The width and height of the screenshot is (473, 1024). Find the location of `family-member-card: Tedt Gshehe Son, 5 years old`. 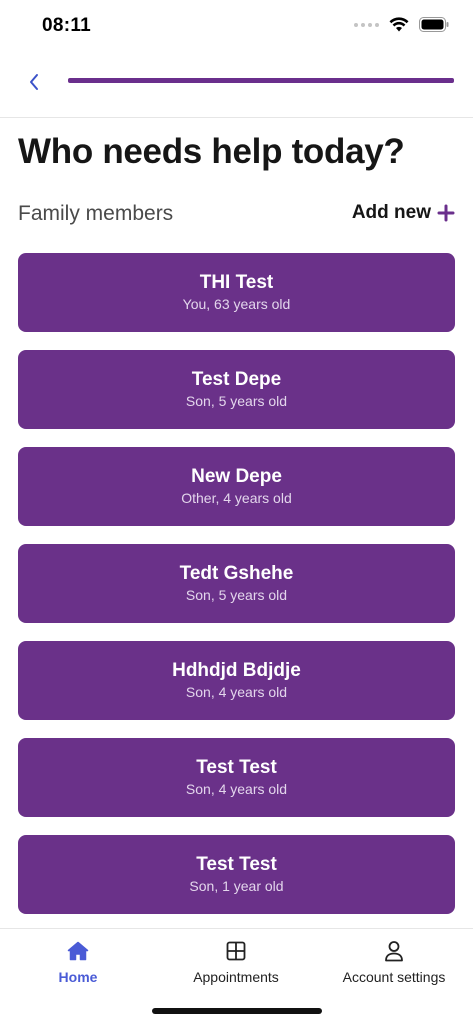

family-member-card: Tedt Gshehe Son, 5 years old is located at coordinates (236, 583).